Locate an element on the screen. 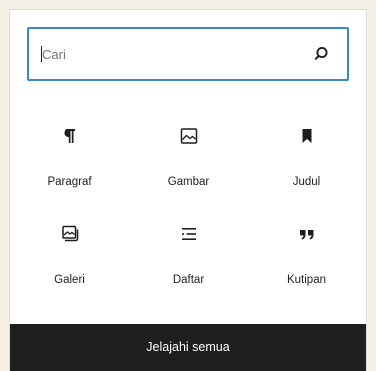  block-item-galeri: Galeri is located at coordinates (69, 246).